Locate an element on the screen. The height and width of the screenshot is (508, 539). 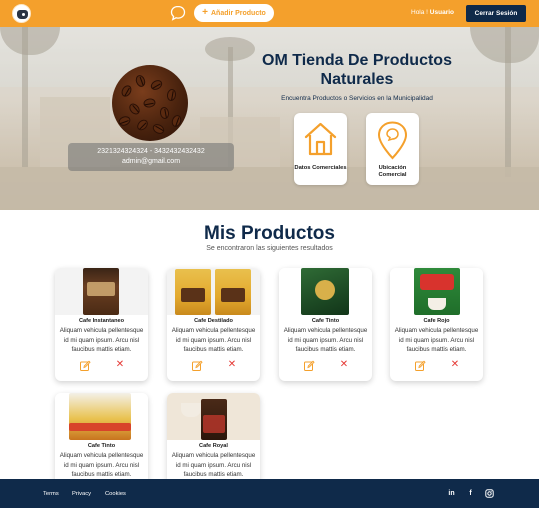
logo-mark is located at coordinates (22, 14).